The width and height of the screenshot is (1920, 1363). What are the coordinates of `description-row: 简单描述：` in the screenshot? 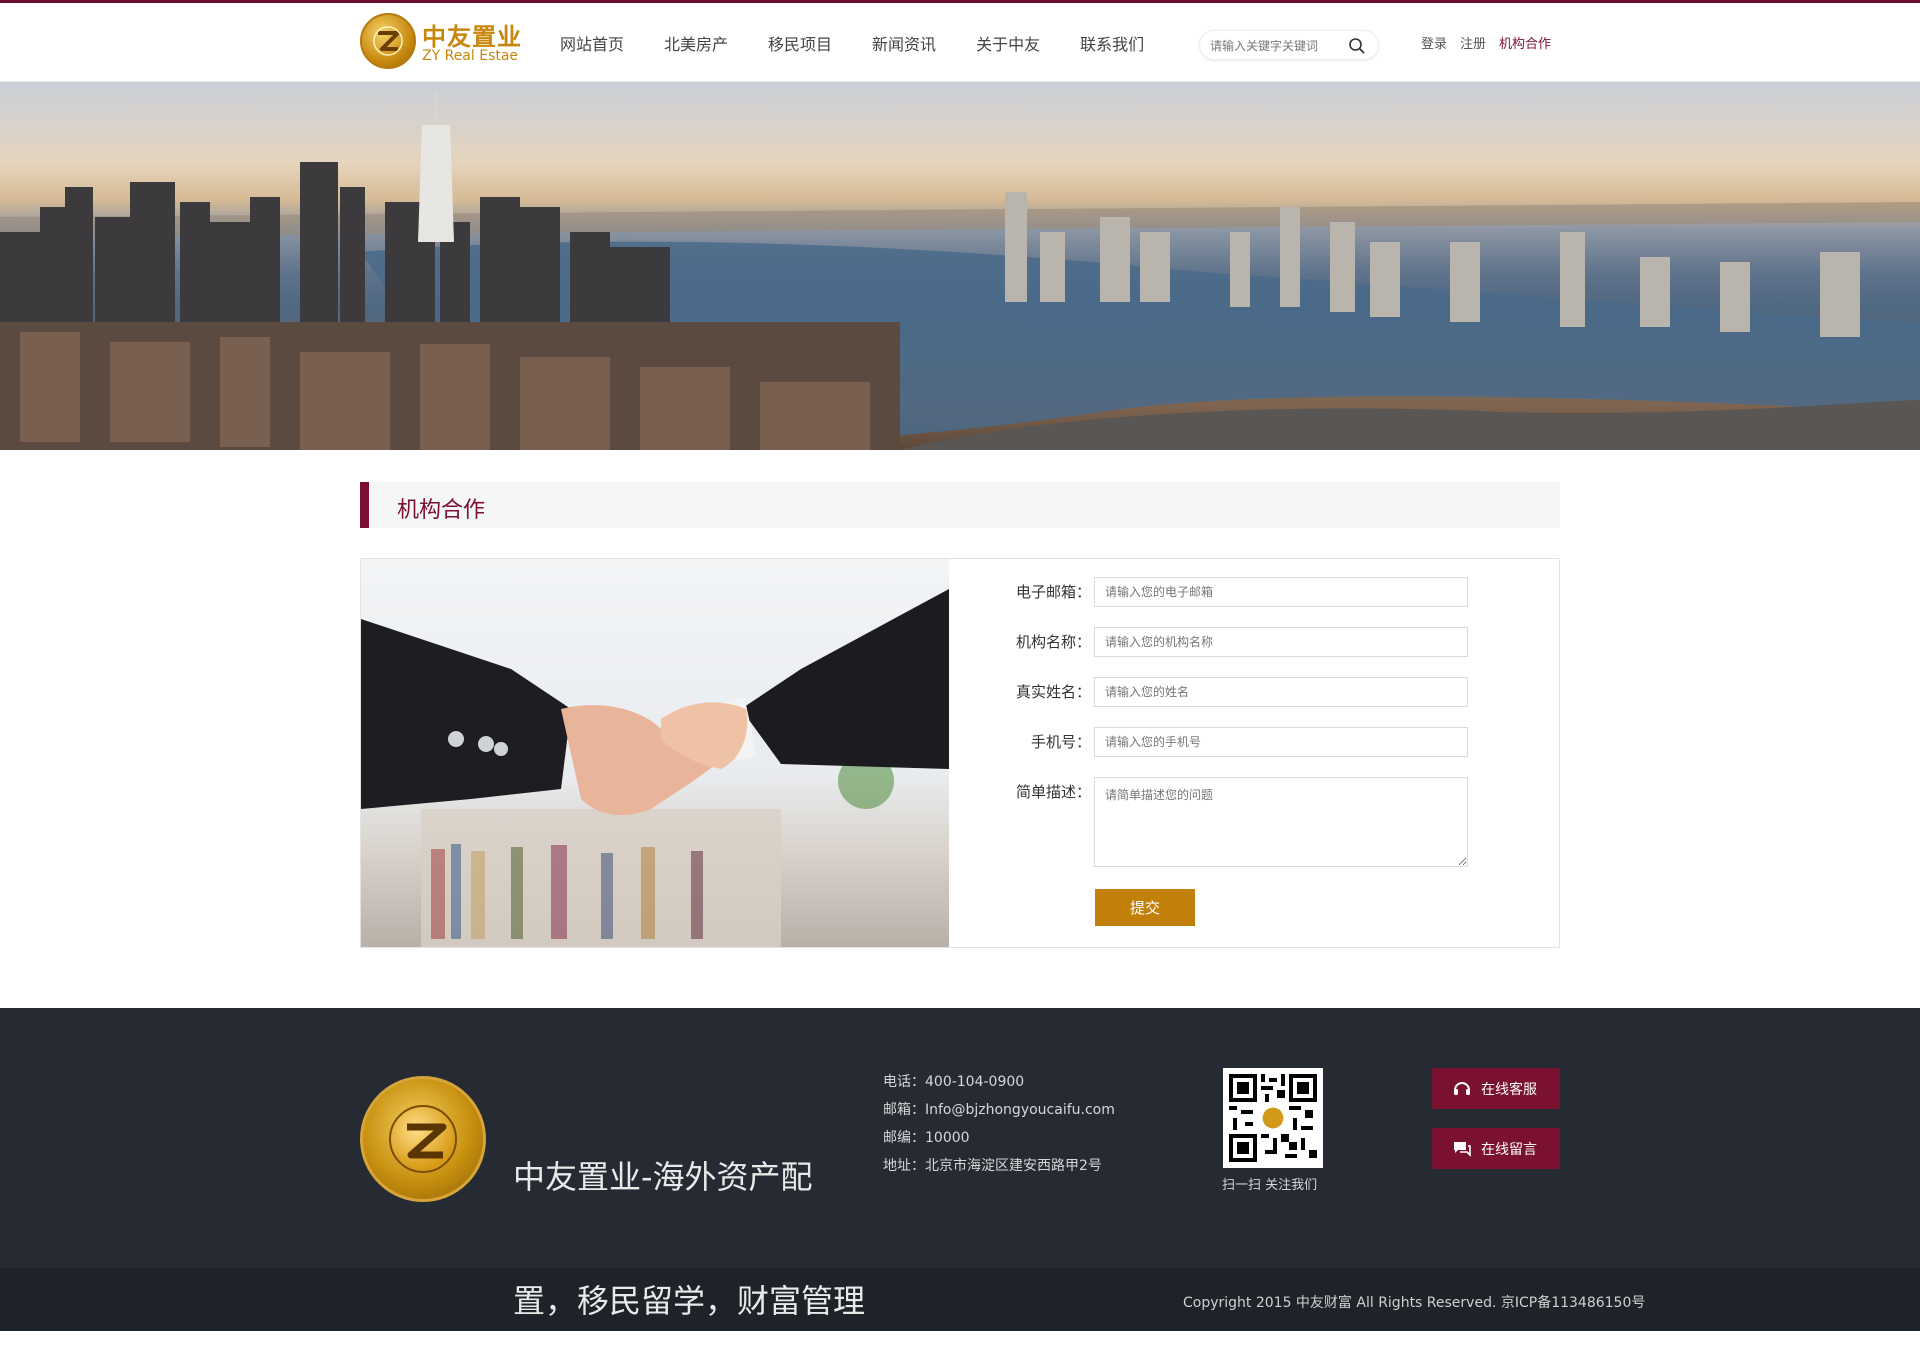 It's located at (1261, 822).